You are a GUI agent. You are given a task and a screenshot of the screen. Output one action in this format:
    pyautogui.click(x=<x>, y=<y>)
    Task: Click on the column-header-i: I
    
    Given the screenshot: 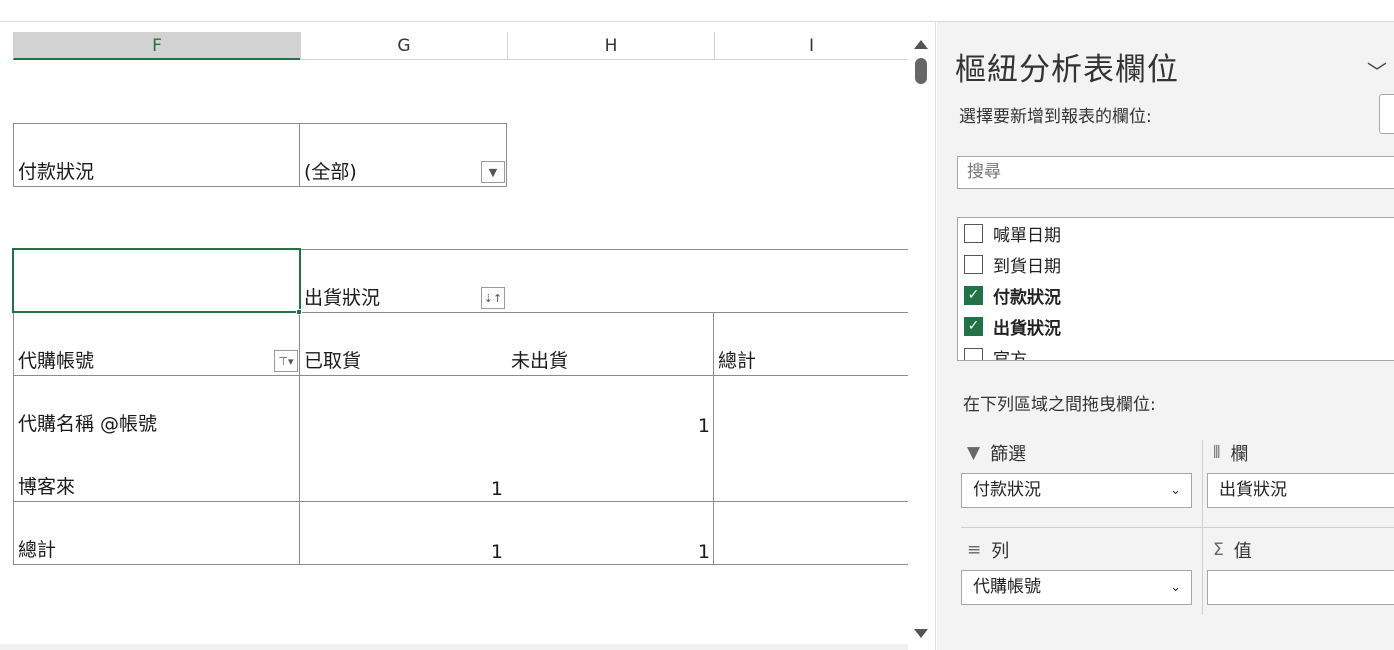 What is the action you would take?
    pyautogui.click(x=811, y=46)
    